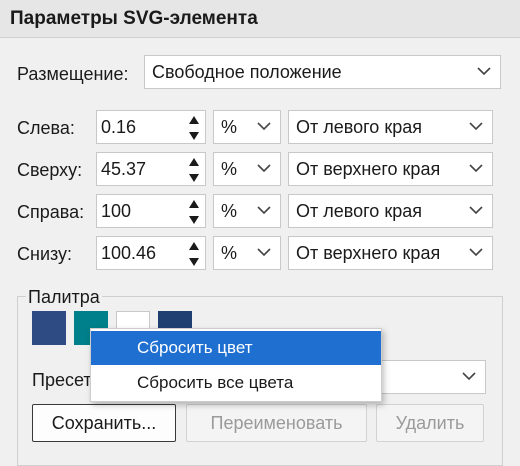 This screenshot has height=466, width=520. I want to click on bottom-ref-select: От верхнего края, so click(390, 253).